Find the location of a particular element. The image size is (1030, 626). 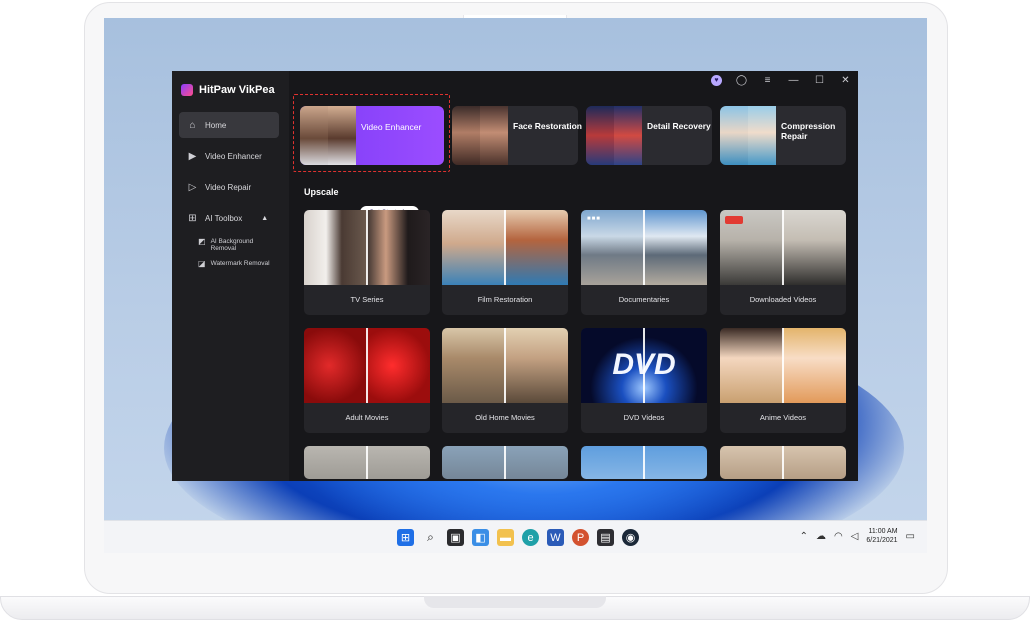

clock: 11:00 AM 6/21/2021 is located at coordinates (881, 536).